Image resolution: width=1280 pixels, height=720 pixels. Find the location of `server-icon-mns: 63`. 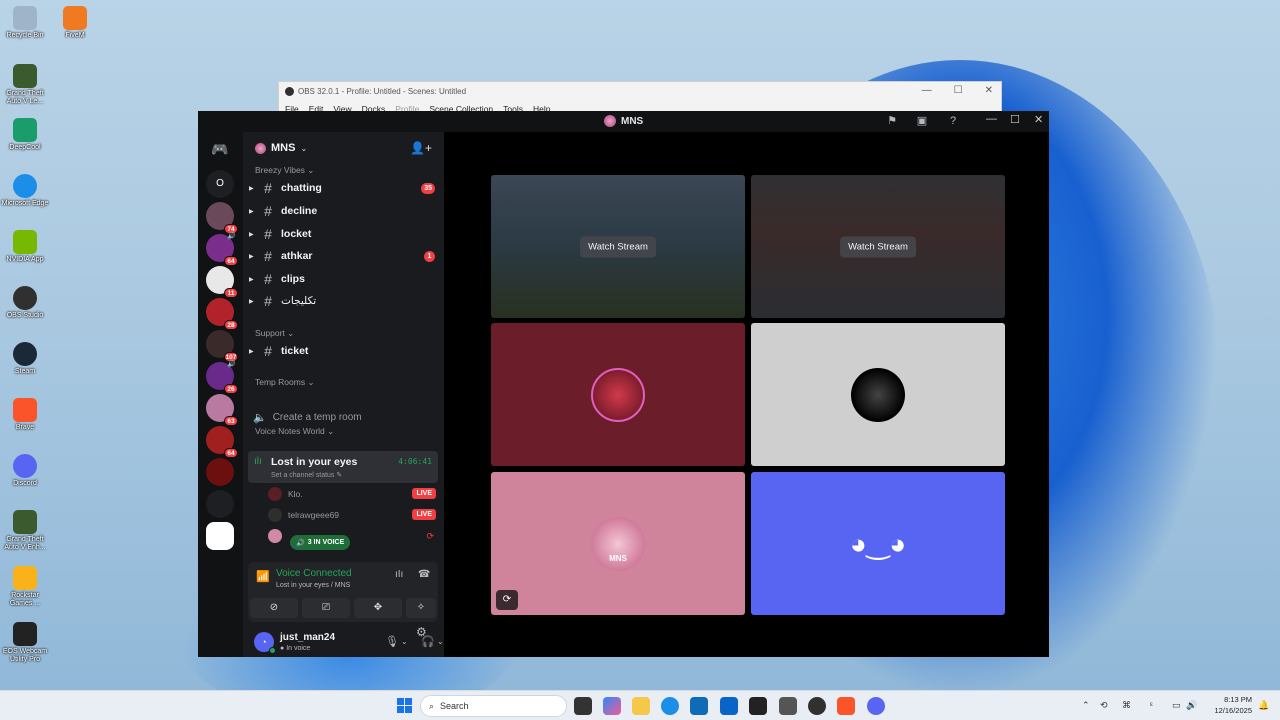

server-icon-mns: 63 is located at coordinates (222, 410).